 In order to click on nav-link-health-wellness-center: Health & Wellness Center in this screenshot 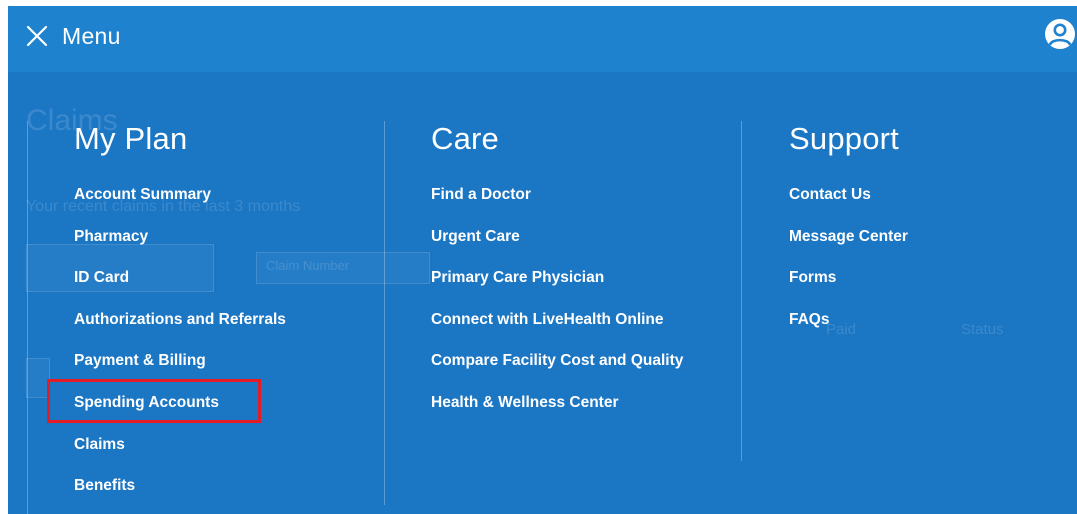, I will do `click(525, 403)`.